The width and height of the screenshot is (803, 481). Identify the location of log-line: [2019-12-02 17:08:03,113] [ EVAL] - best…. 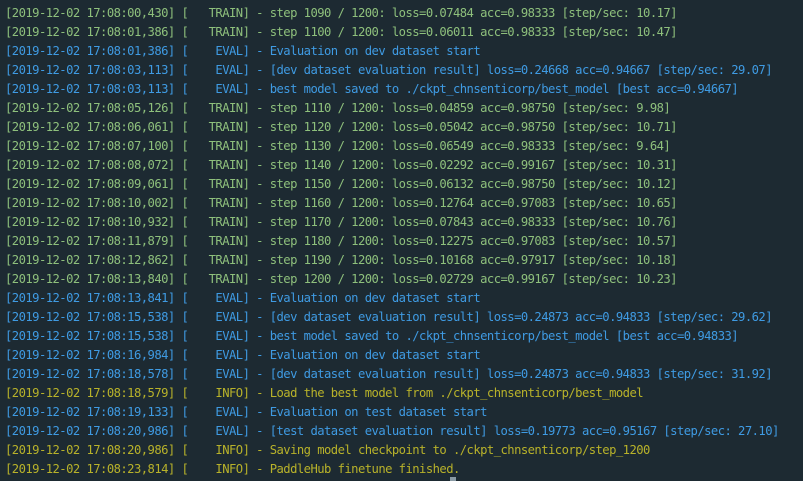
(372, 89).